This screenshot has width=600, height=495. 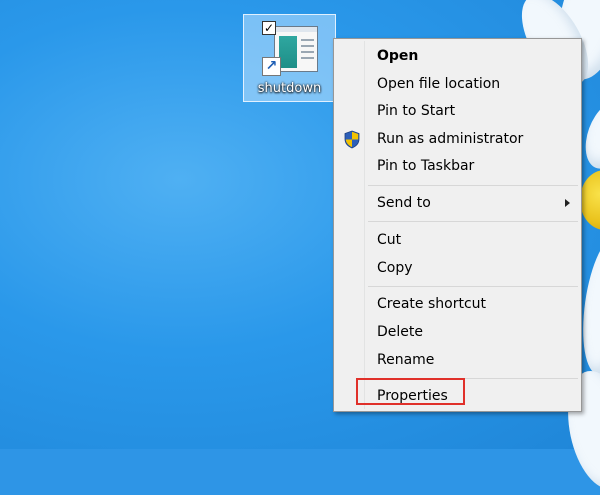 I want to click on menu-item-send-to: Send to, so click(x=457, y=203).